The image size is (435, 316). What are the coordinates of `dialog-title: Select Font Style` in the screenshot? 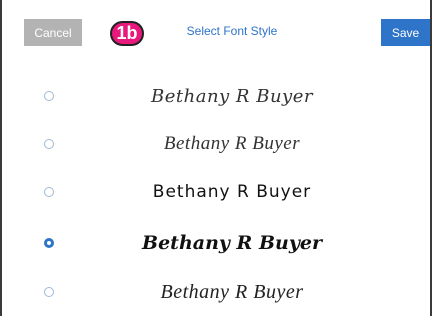 It's located at (232, 31).